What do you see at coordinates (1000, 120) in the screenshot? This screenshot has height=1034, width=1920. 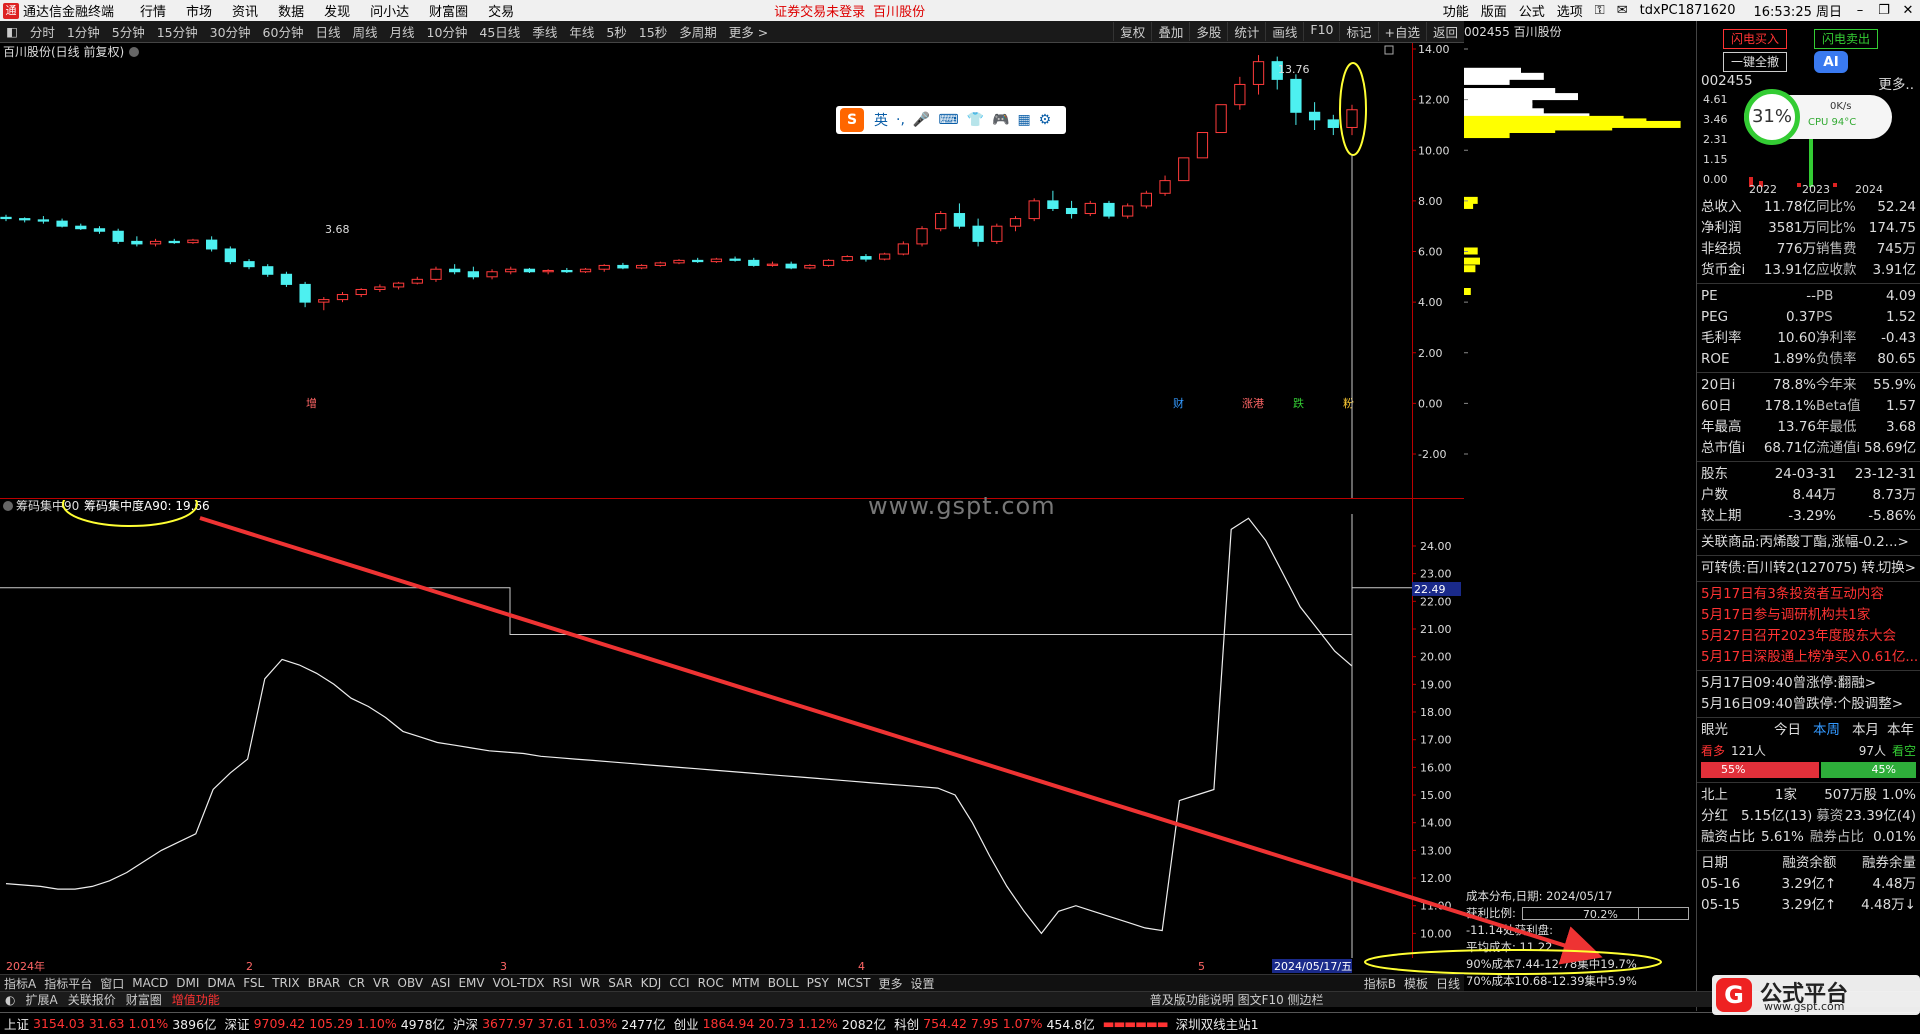 I see `game-icon: 🎮` at bounding box center [1000, 120].